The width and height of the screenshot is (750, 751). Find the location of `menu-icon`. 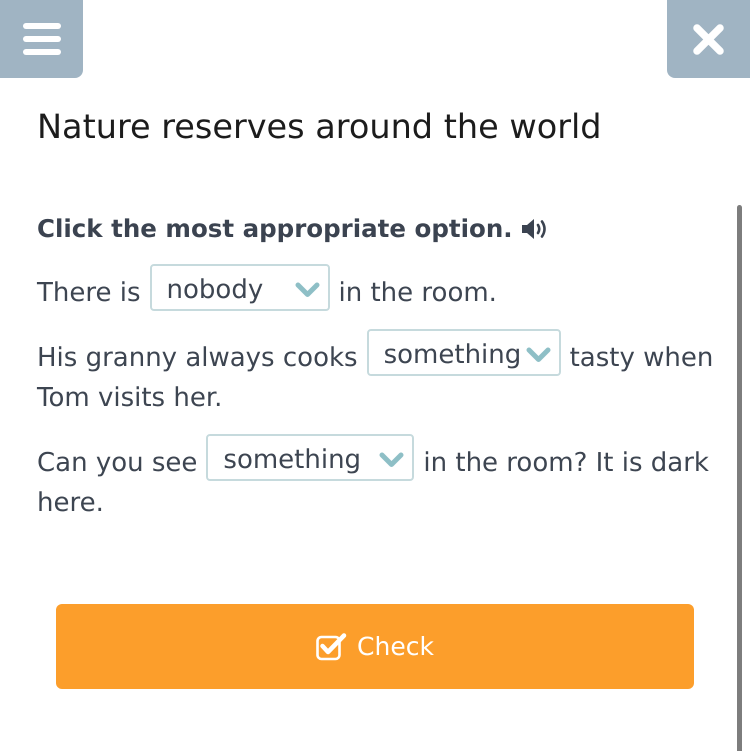

menu-icon is located at coordinates (41, 39).